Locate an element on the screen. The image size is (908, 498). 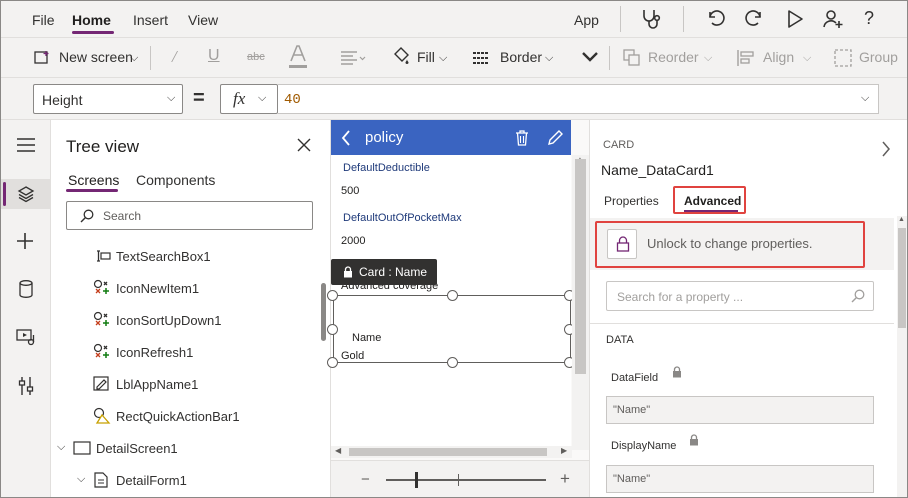
text-align-icon is located at coordinates (353, 58).